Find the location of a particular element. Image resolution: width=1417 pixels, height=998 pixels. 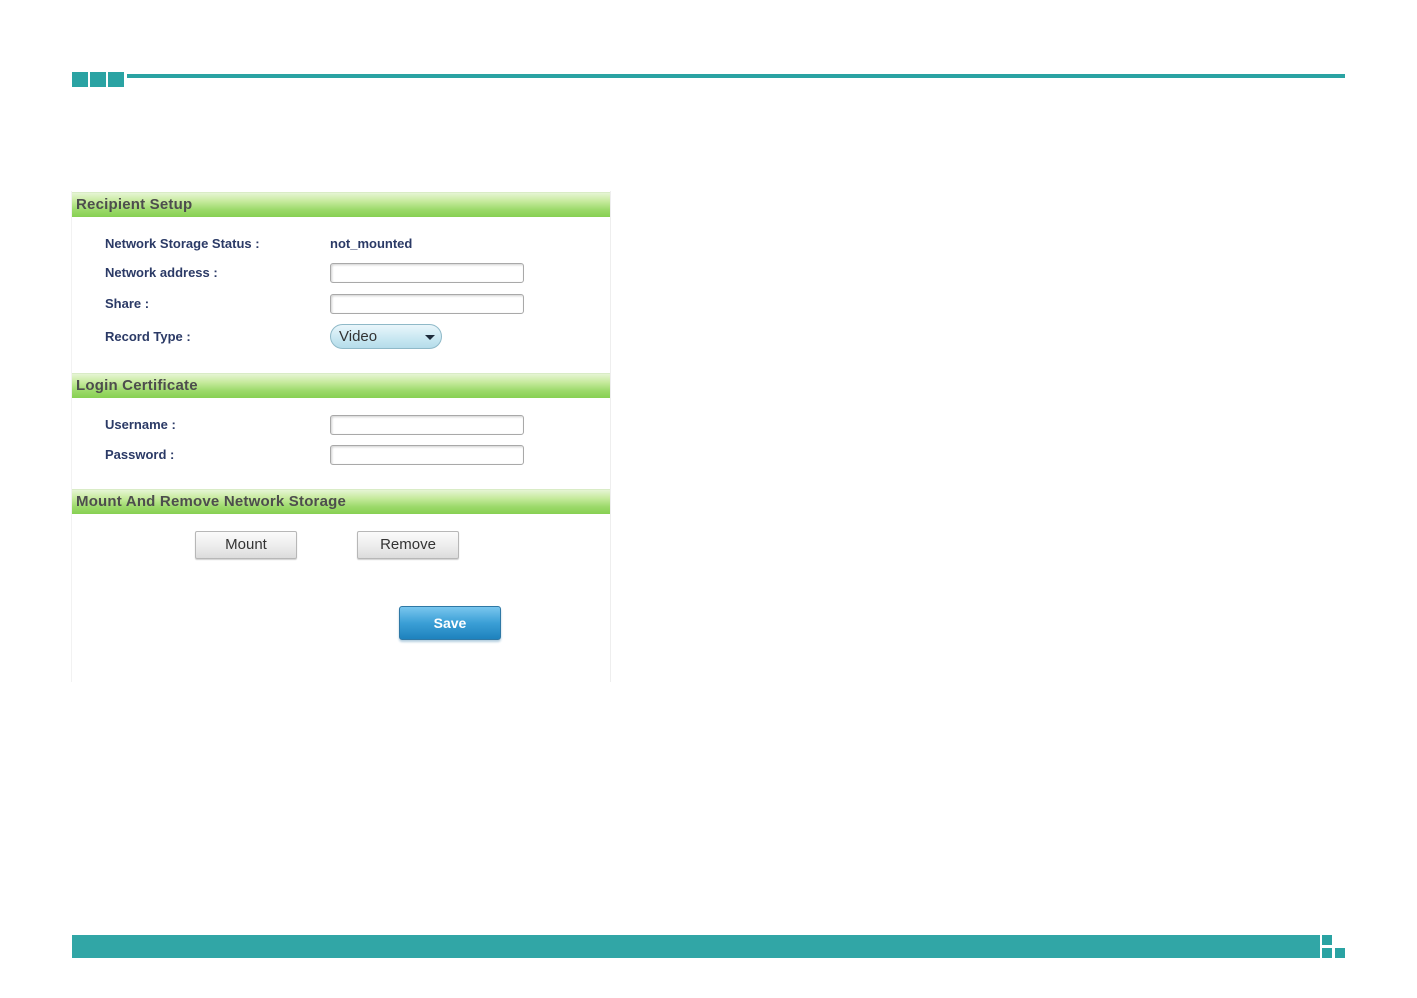

share-label: Share : is located at coordinates (127, 303).